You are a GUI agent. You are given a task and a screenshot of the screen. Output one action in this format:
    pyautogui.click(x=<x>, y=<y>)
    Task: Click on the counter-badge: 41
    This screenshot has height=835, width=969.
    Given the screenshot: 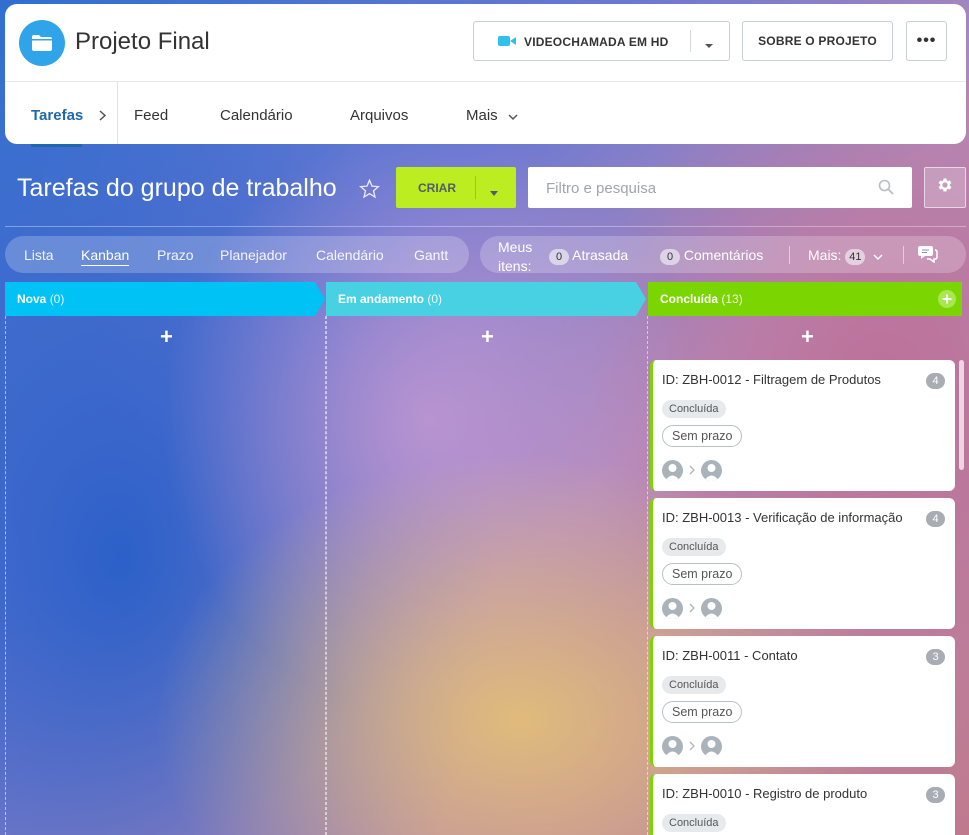 What is the action you would take?
    pyautogui.click(x=855, y=257)
    